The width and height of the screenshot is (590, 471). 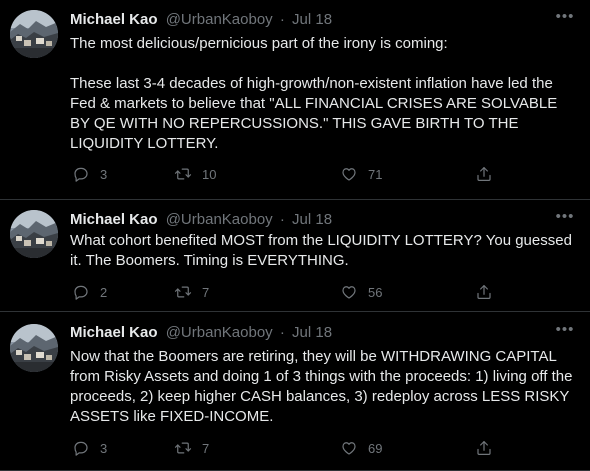 I want to click on retweet-button: 10, so click(x=195, y=174).